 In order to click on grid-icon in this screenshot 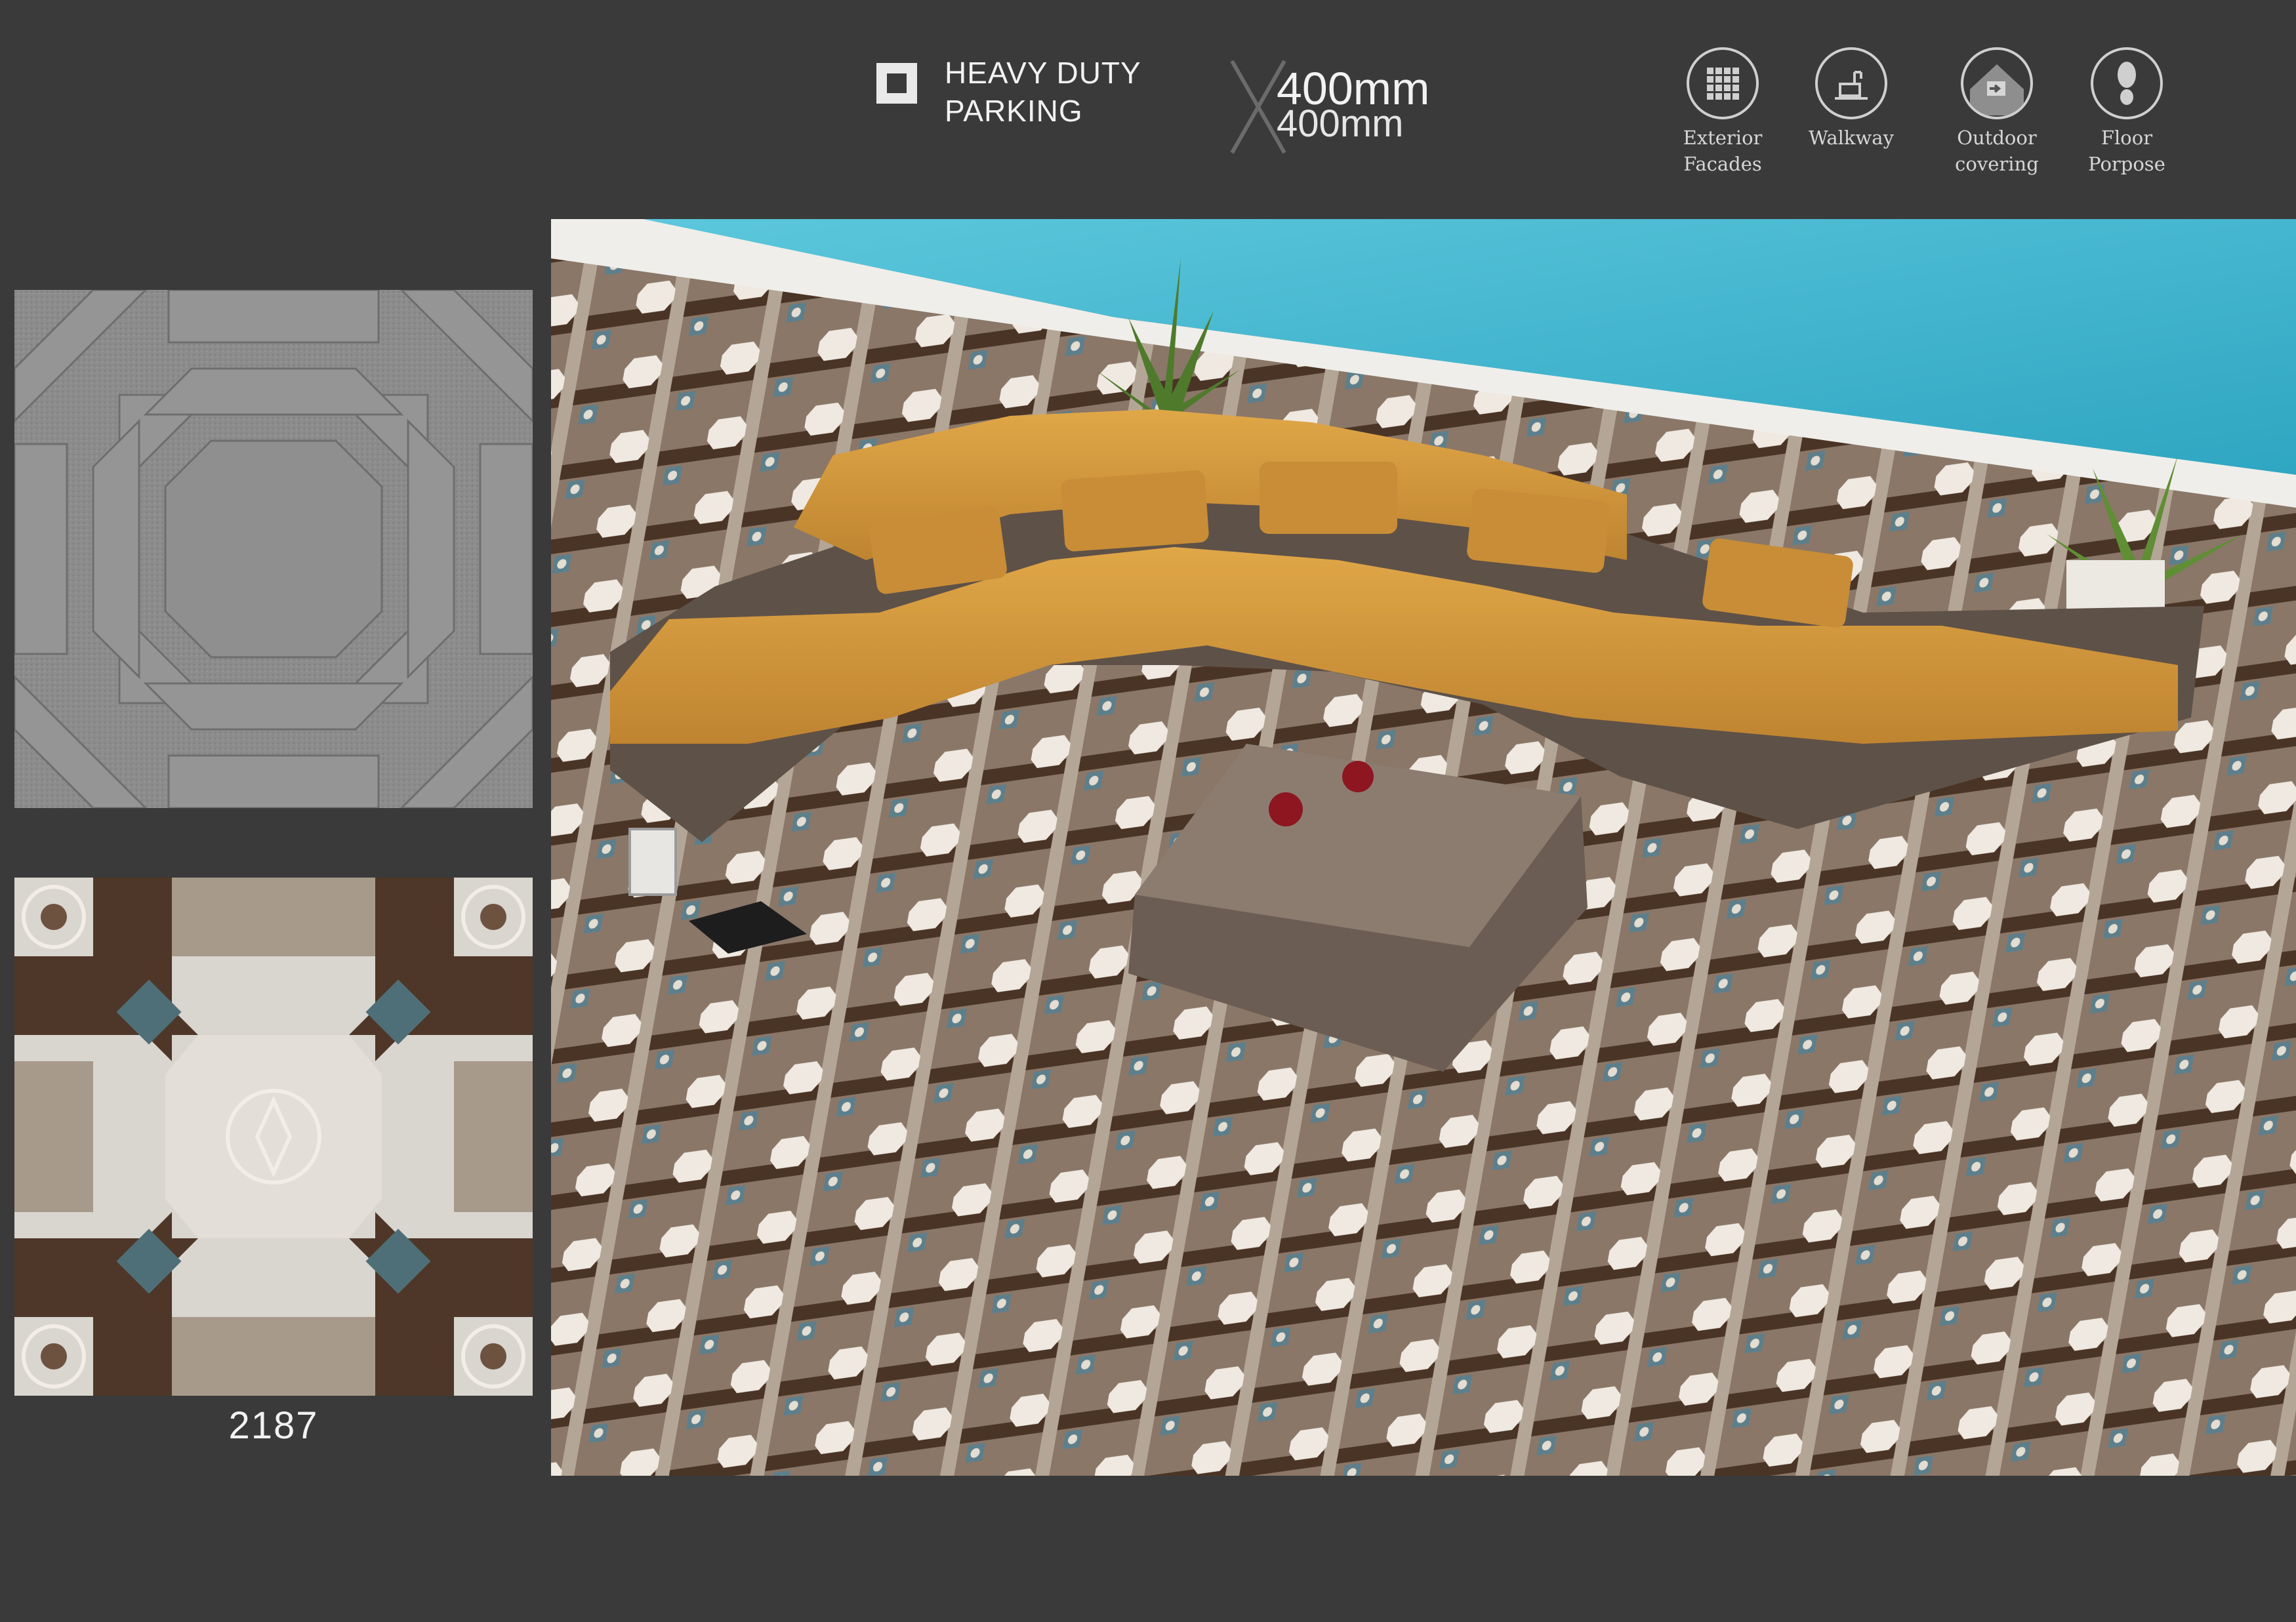, I will do `click(1723, 83)`.